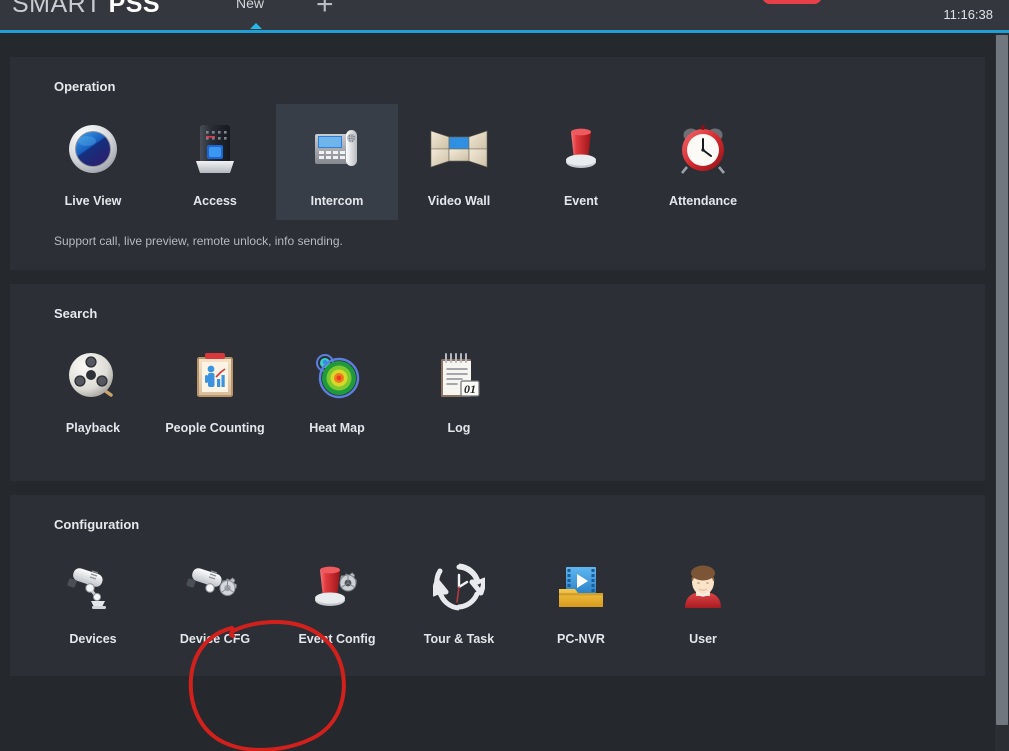 This screenshot has width=1009, height=751. What do you see at coordinates (459, 201) in the screenshot?
I see `tile-label: Video Wall` at bounding box center [459, 201].